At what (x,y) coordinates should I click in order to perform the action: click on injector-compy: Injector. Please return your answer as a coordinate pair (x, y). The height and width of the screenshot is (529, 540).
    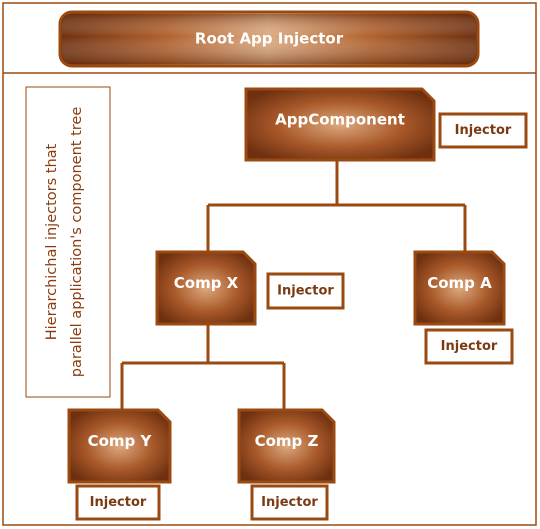
    Looking at the image, I should click on (118, 502).